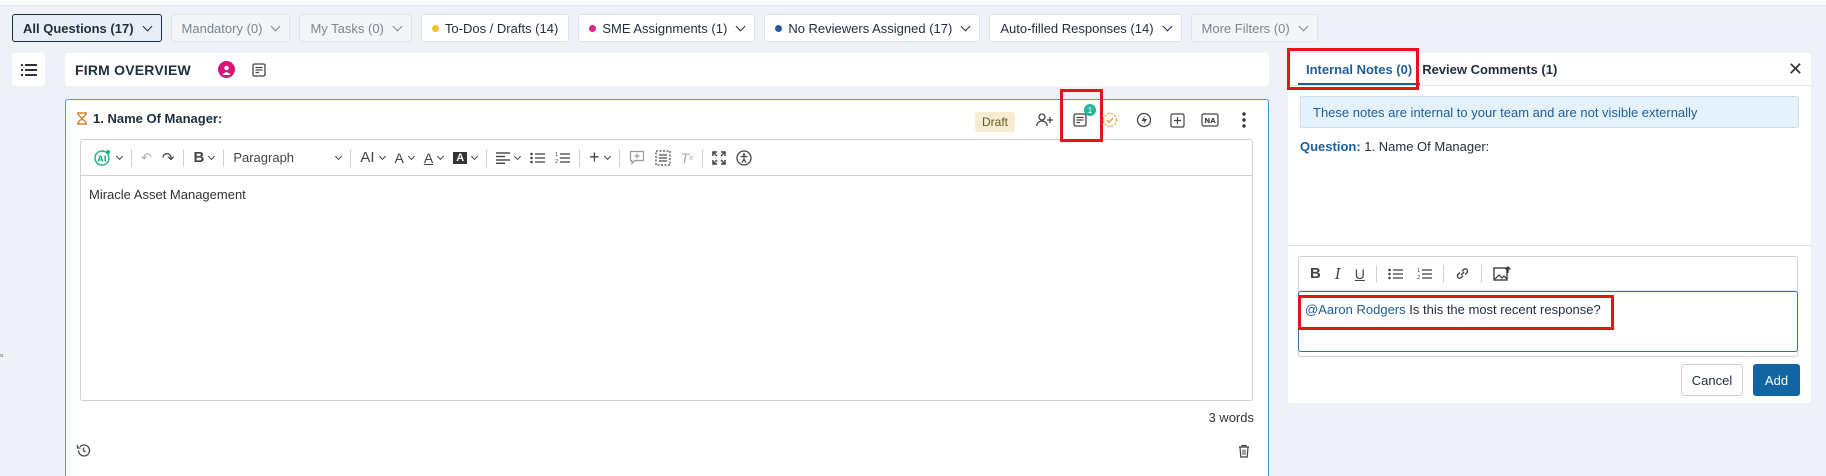  Describe the element at coordinates (1795, 69) in the screenshot. I see `close-icon: ✕` at that location.